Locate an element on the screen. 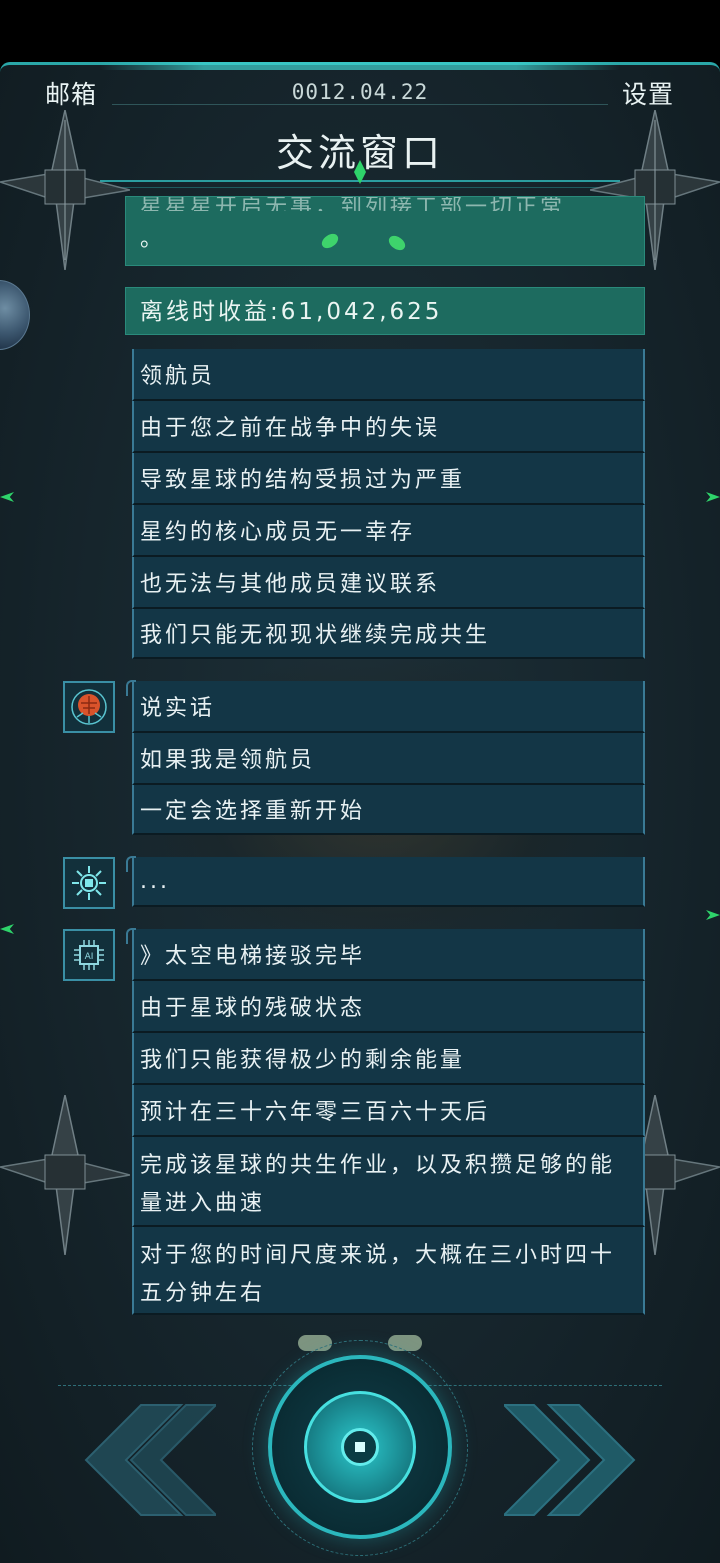 The width and height of the screenshot is (720, 1563). offline-income-notice: 离线时收益:61,042,625 is located at coordinates (385, 311).